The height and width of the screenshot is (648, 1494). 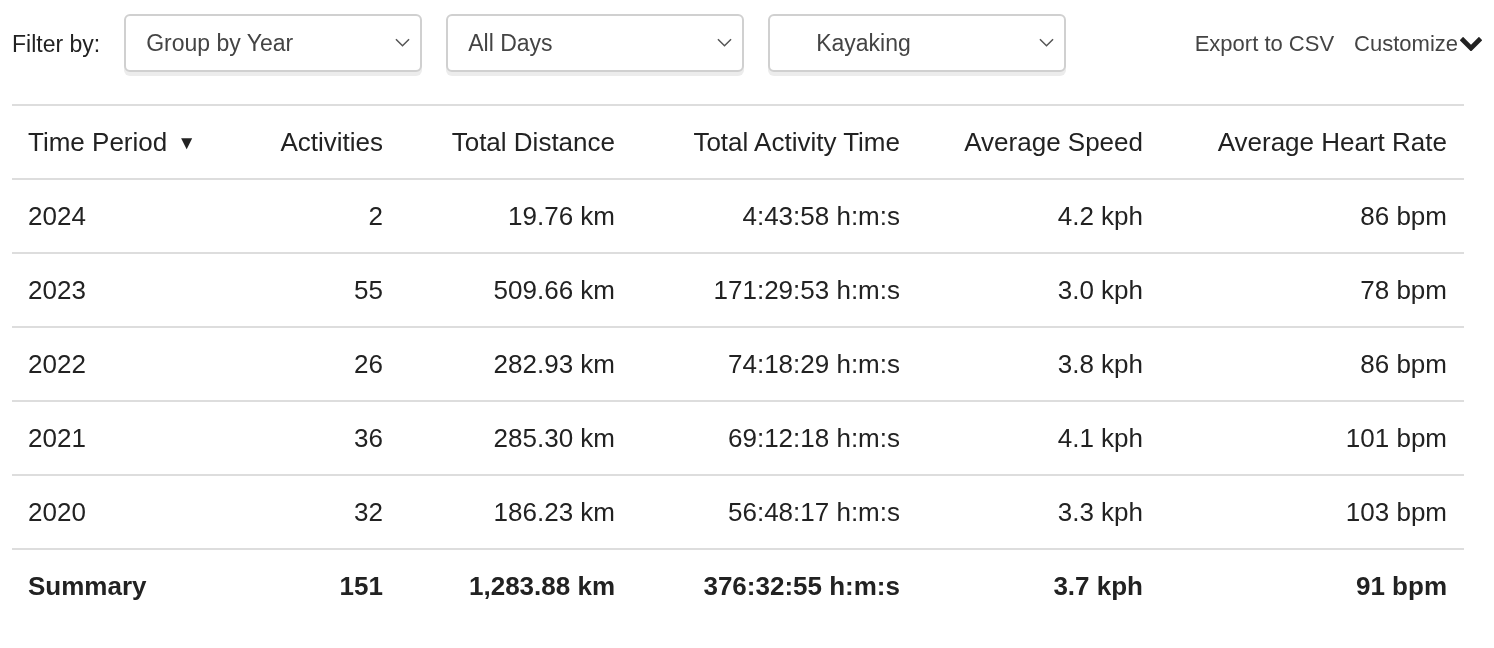 I want to click on table-cell-text: 103 bpm, so click(x=1396, y=512).